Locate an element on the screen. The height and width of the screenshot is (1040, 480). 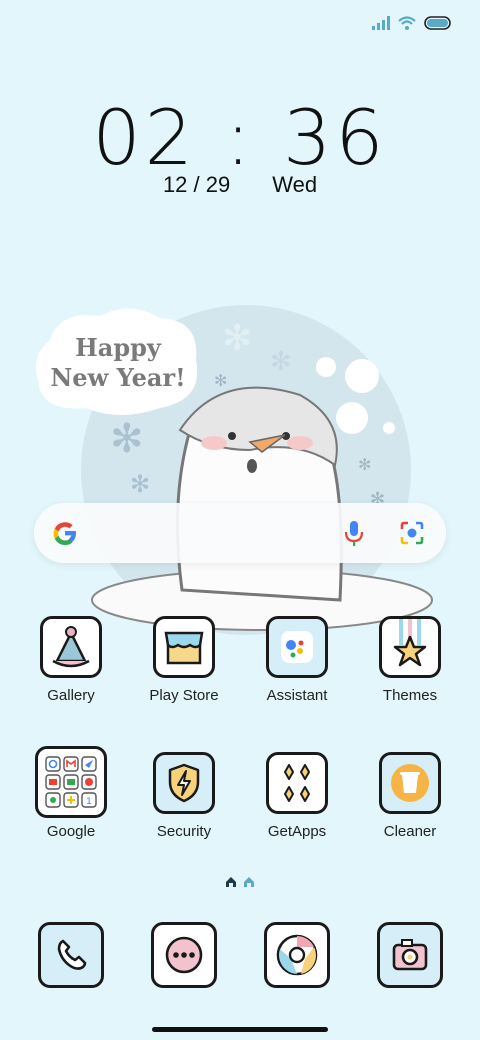
chrome-icon is located at coordinates (297, 955).